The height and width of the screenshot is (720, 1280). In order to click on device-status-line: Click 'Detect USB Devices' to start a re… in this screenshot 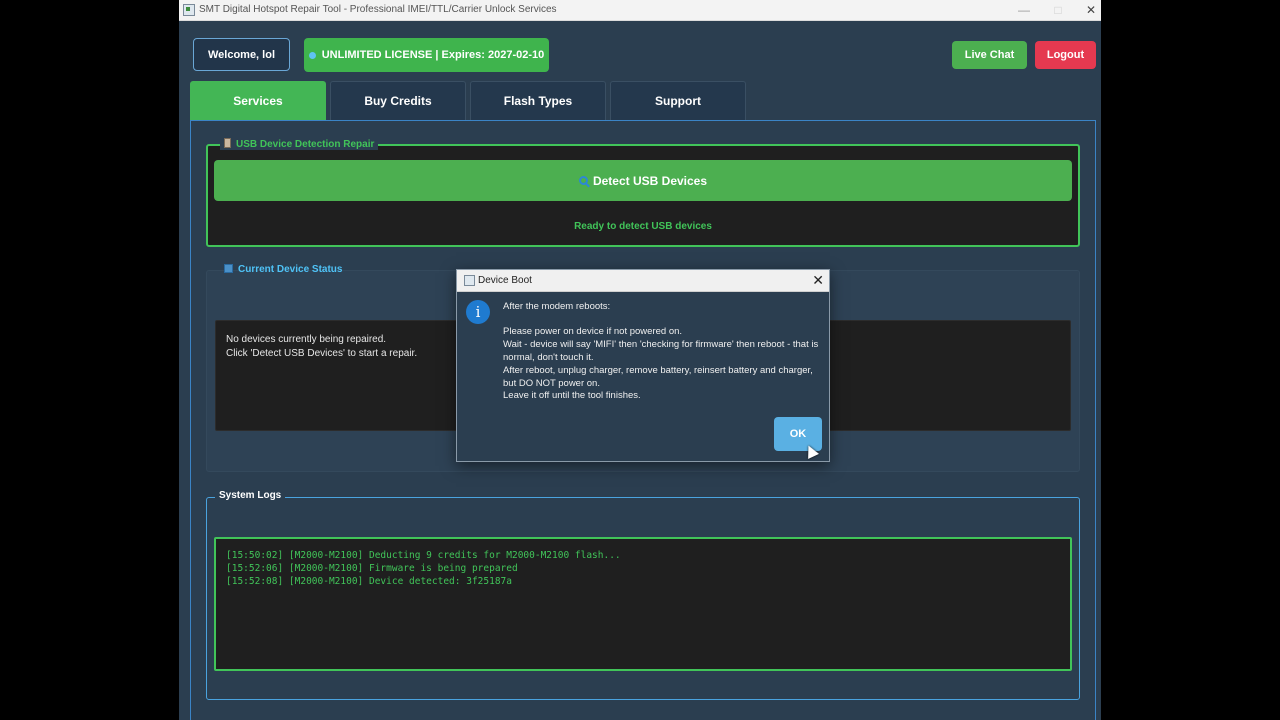, I will do `click(322, 353)`.